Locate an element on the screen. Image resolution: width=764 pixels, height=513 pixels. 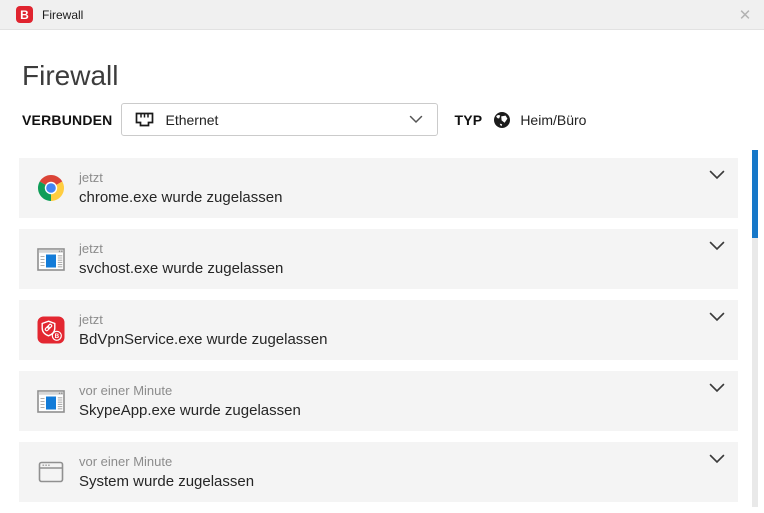
event-row: jetzt chrome.exe wurde zugelassen is located at coordinates (378, 188).